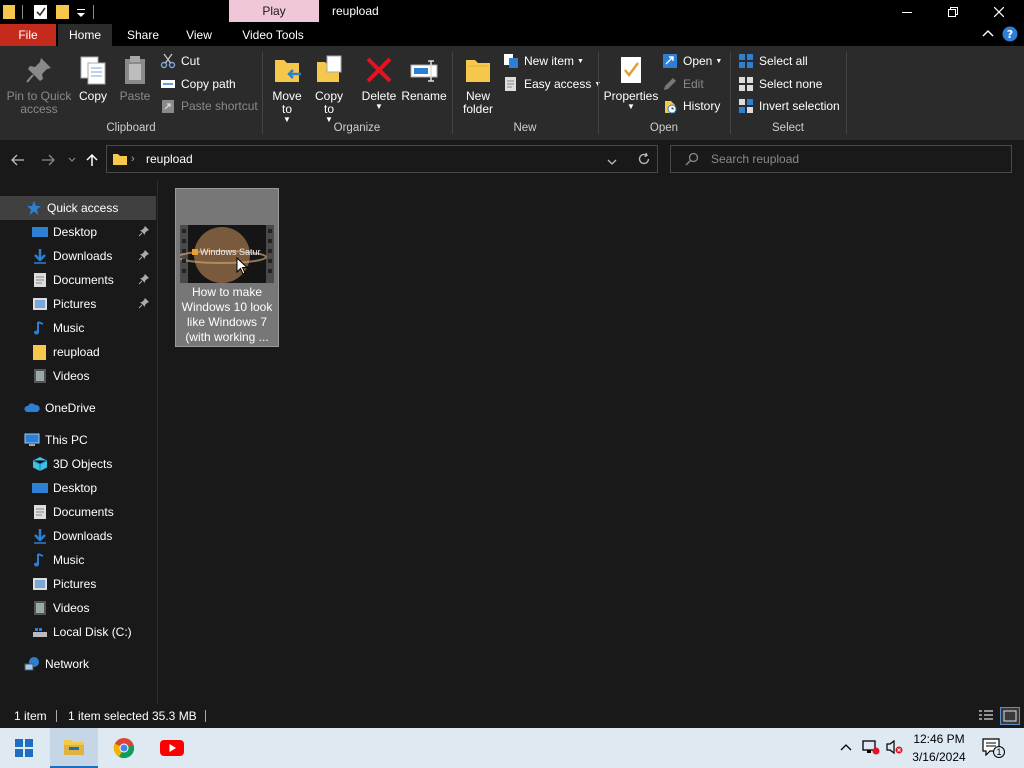 The image size is (1024, 768). What do you see at coordinates (135, 70) in the screenshot?
I see `paste-icon` at bounding box center [135, 70].